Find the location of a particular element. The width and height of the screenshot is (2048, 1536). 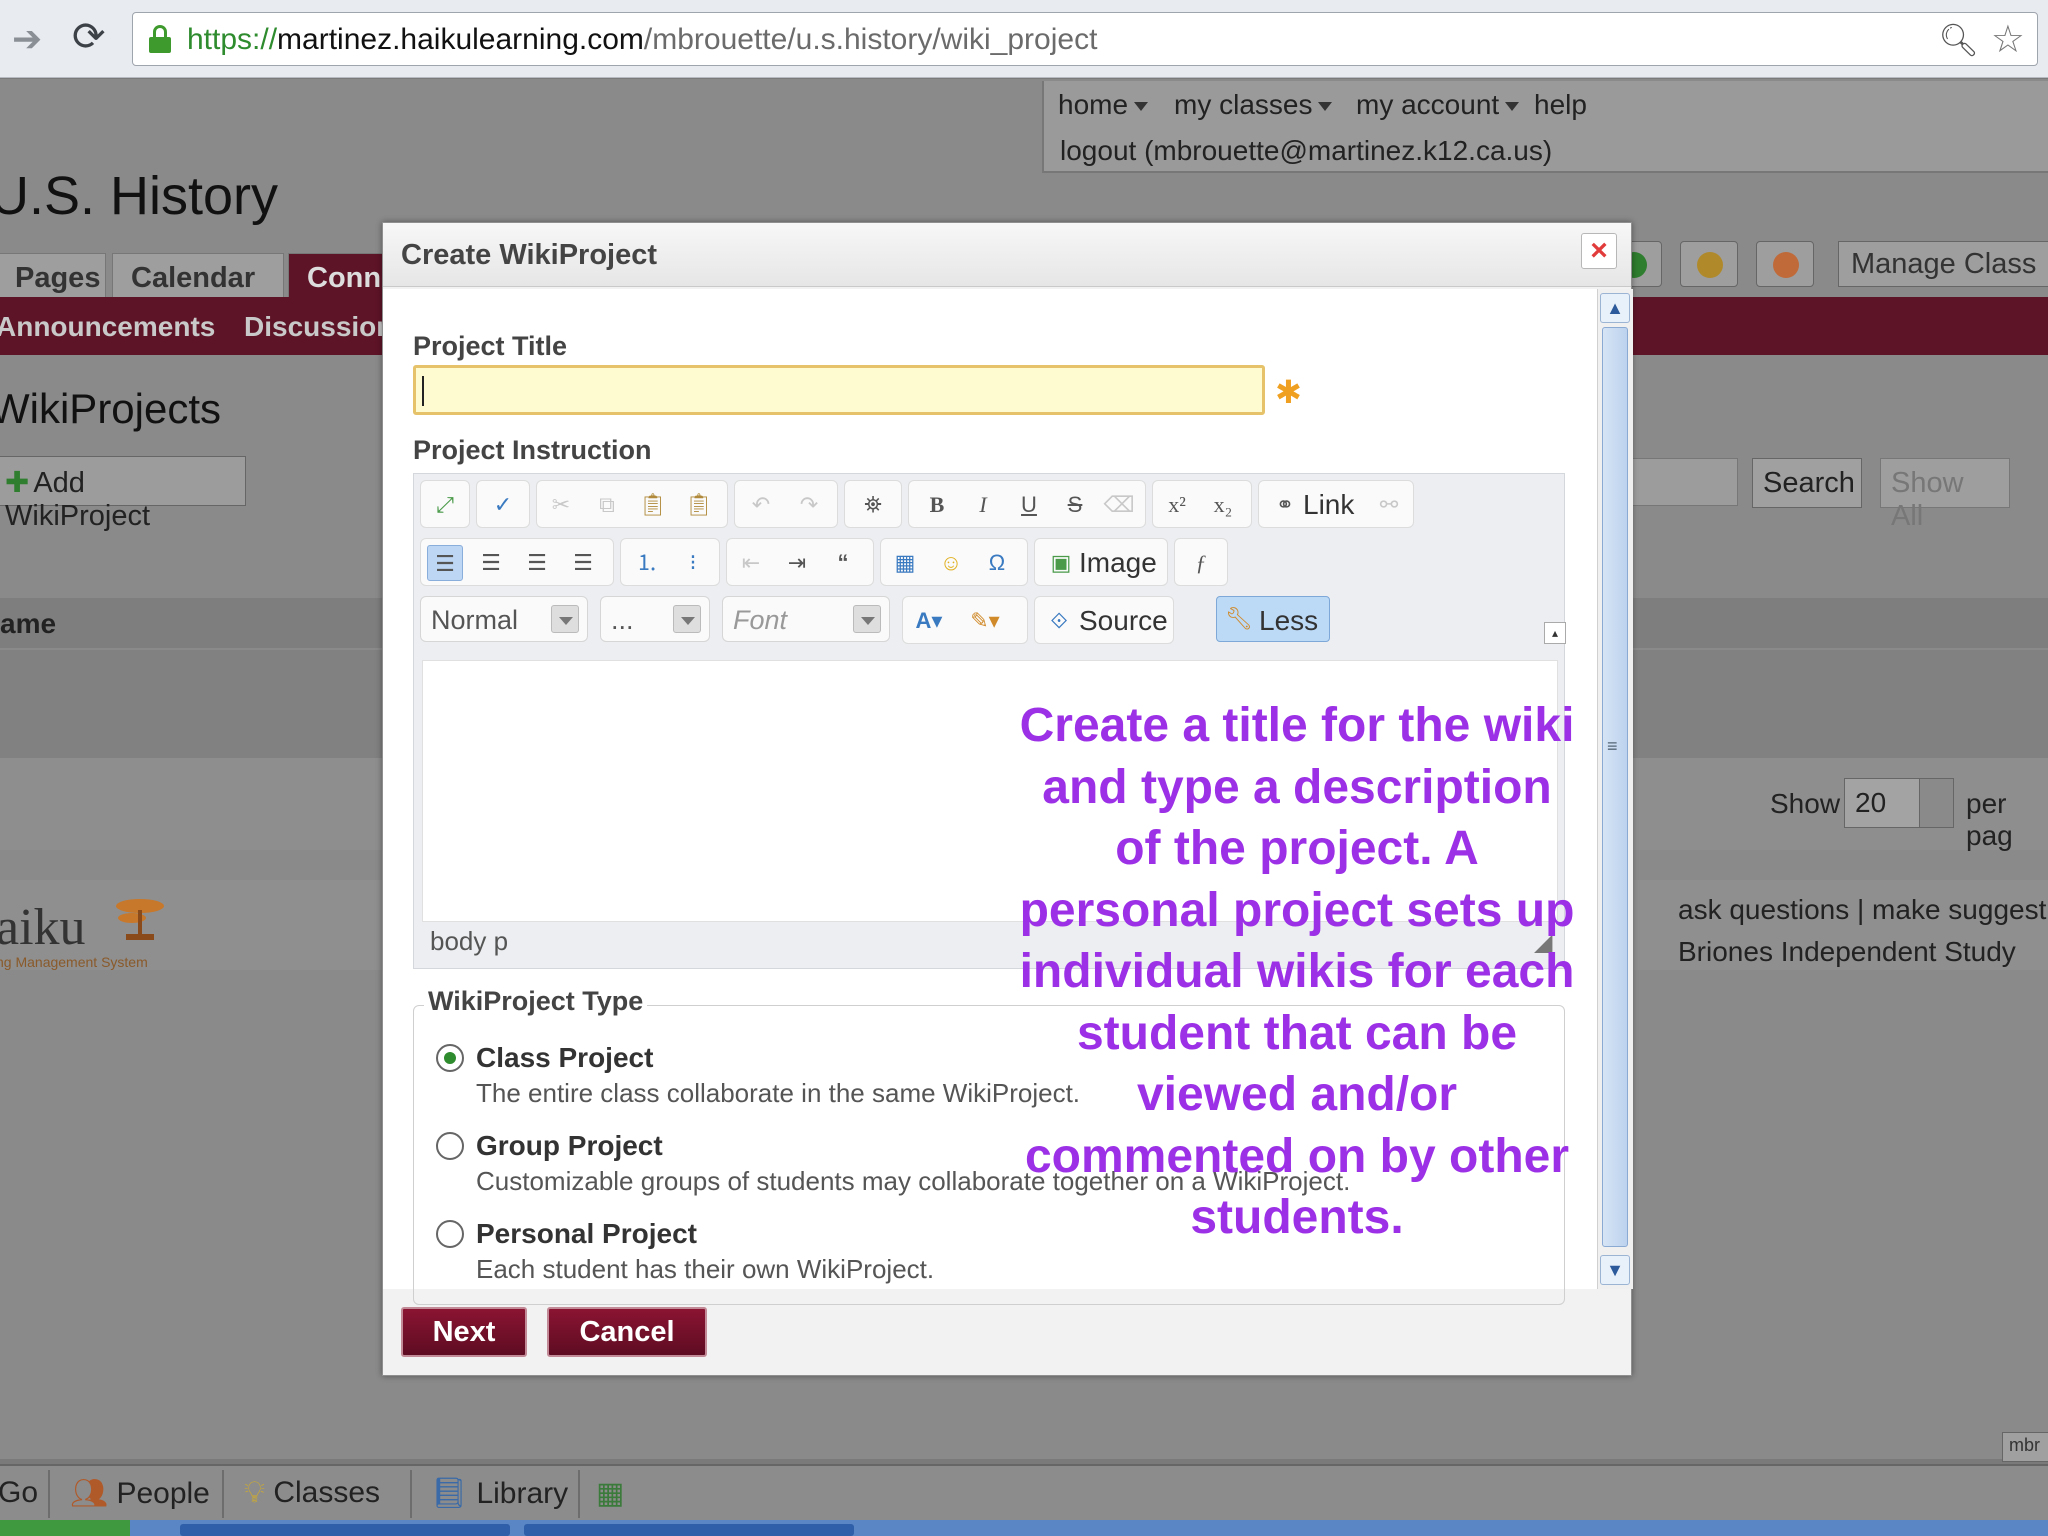

table-icon: ▦ is located at coordinates (905, 563).